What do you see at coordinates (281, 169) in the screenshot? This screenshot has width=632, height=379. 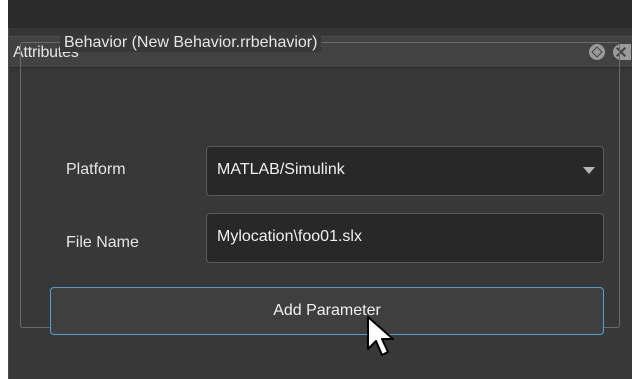 I see `platform-selected-value: MATLAB/Simulink` at bounding box center [281, 169].